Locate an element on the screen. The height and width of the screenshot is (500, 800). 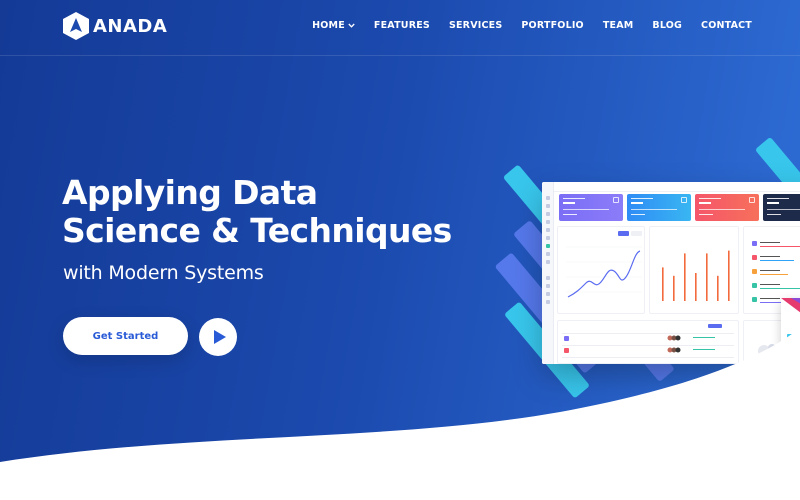
nav-item-team: TEAM is located at coordinates (618, 25).